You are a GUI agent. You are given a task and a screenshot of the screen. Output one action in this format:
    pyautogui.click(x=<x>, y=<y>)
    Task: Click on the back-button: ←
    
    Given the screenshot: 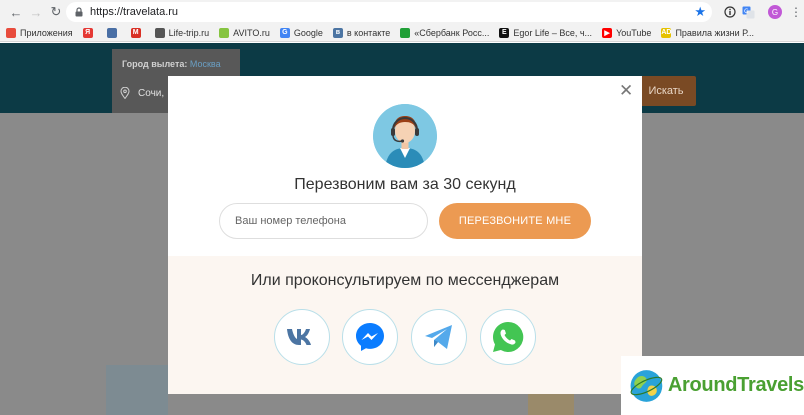 What is the action you would take?
    pyautogui.click(x=16, y=12)
    